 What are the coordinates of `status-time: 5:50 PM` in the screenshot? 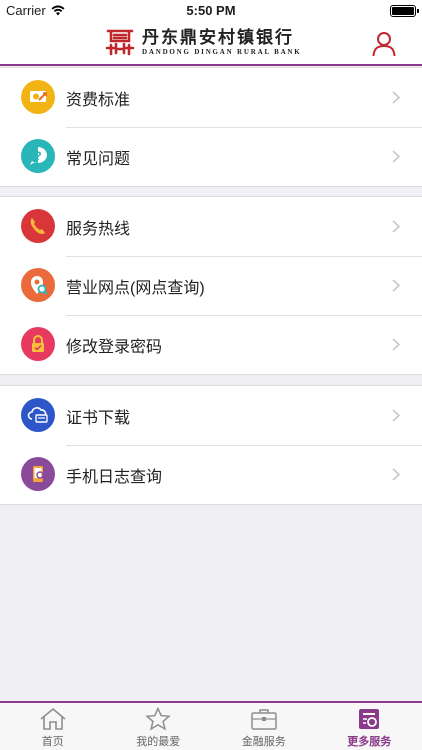 It's located at (211, 10).